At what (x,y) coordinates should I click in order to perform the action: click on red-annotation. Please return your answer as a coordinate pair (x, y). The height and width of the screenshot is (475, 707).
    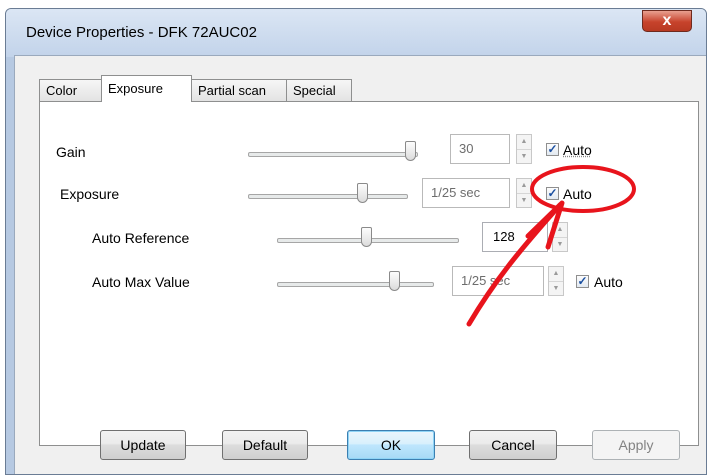
    Looking at the image, I should click on (551, 246).